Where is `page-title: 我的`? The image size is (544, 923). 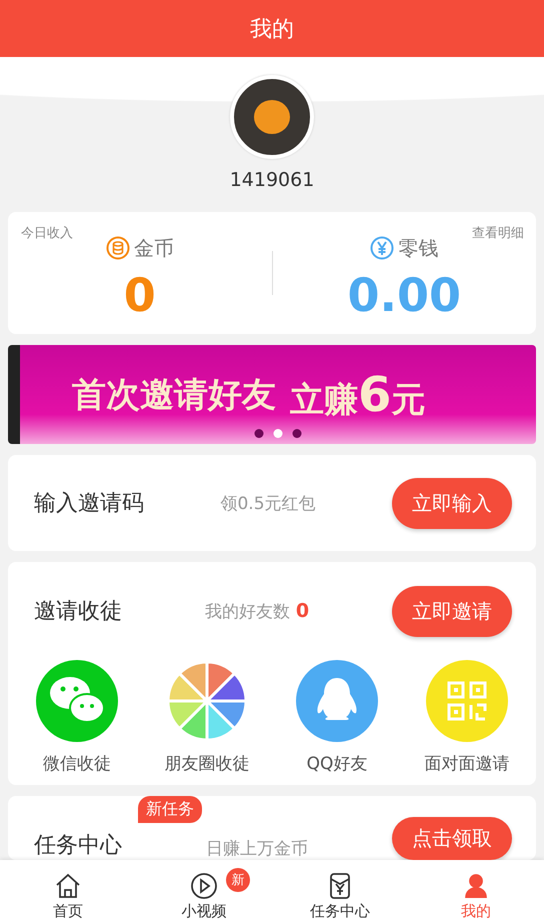 page-title: 我的 is located at coordinates (272, 30).